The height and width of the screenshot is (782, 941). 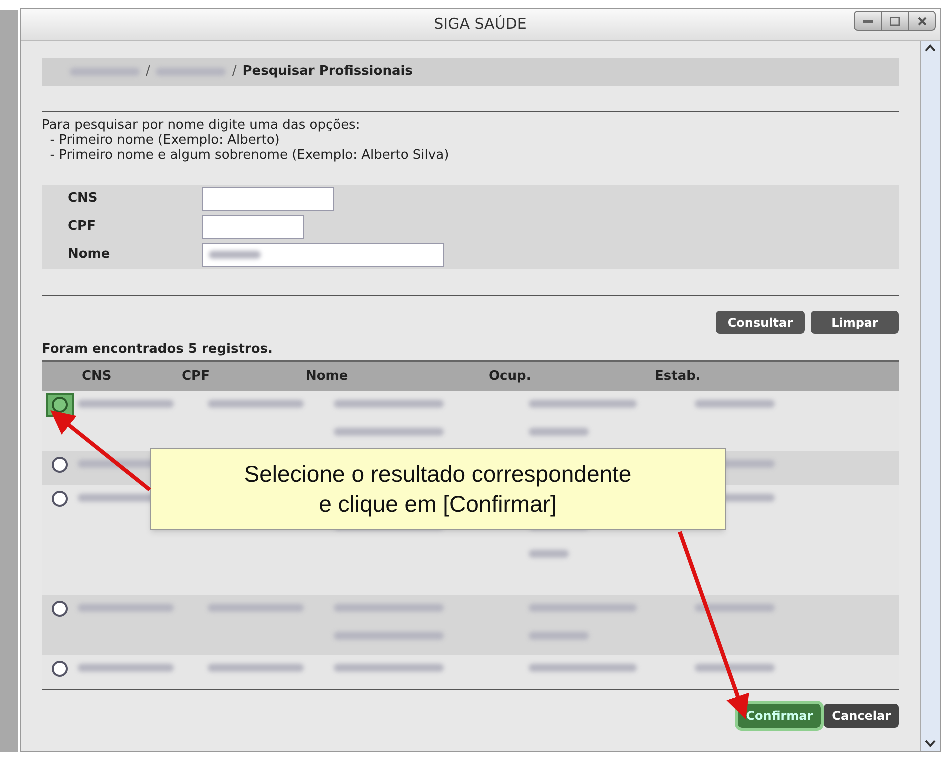 I want to click on minimize-button, so click(x=868, y=21).